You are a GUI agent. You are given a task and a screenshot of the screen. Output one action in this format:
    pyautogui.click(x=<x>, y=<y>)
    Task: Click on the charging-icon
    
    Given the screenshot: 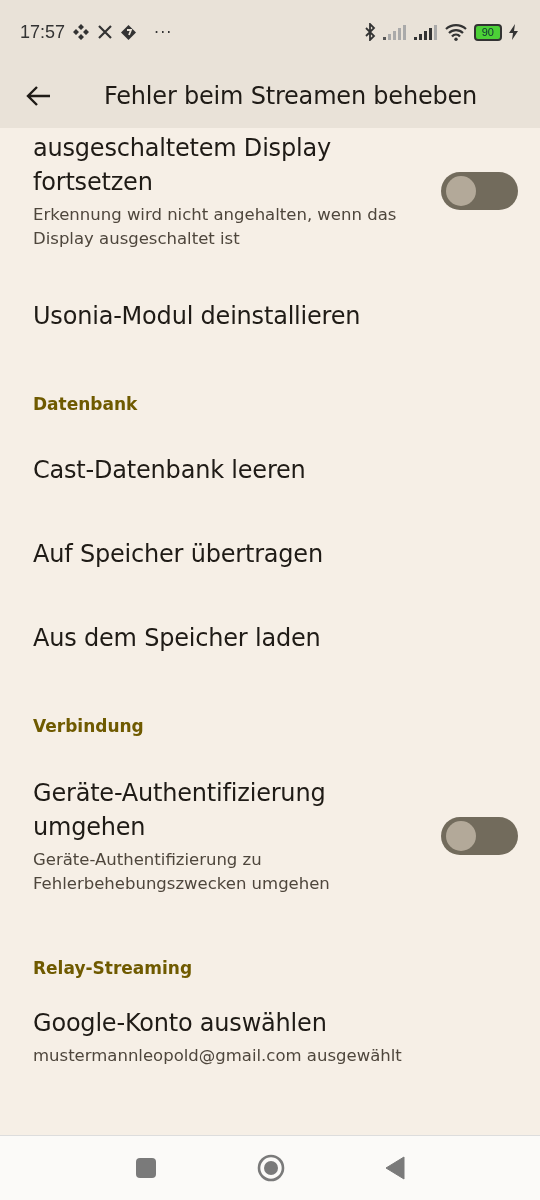 What is the action you would take?
    pyautogui.click(x=513, y=32)
    